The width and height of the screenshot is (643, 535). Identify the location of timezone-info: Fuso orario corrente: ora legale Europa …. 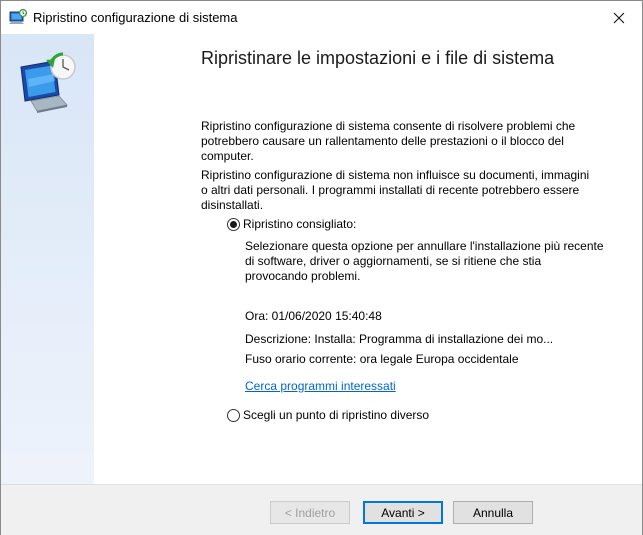
(382, 359).